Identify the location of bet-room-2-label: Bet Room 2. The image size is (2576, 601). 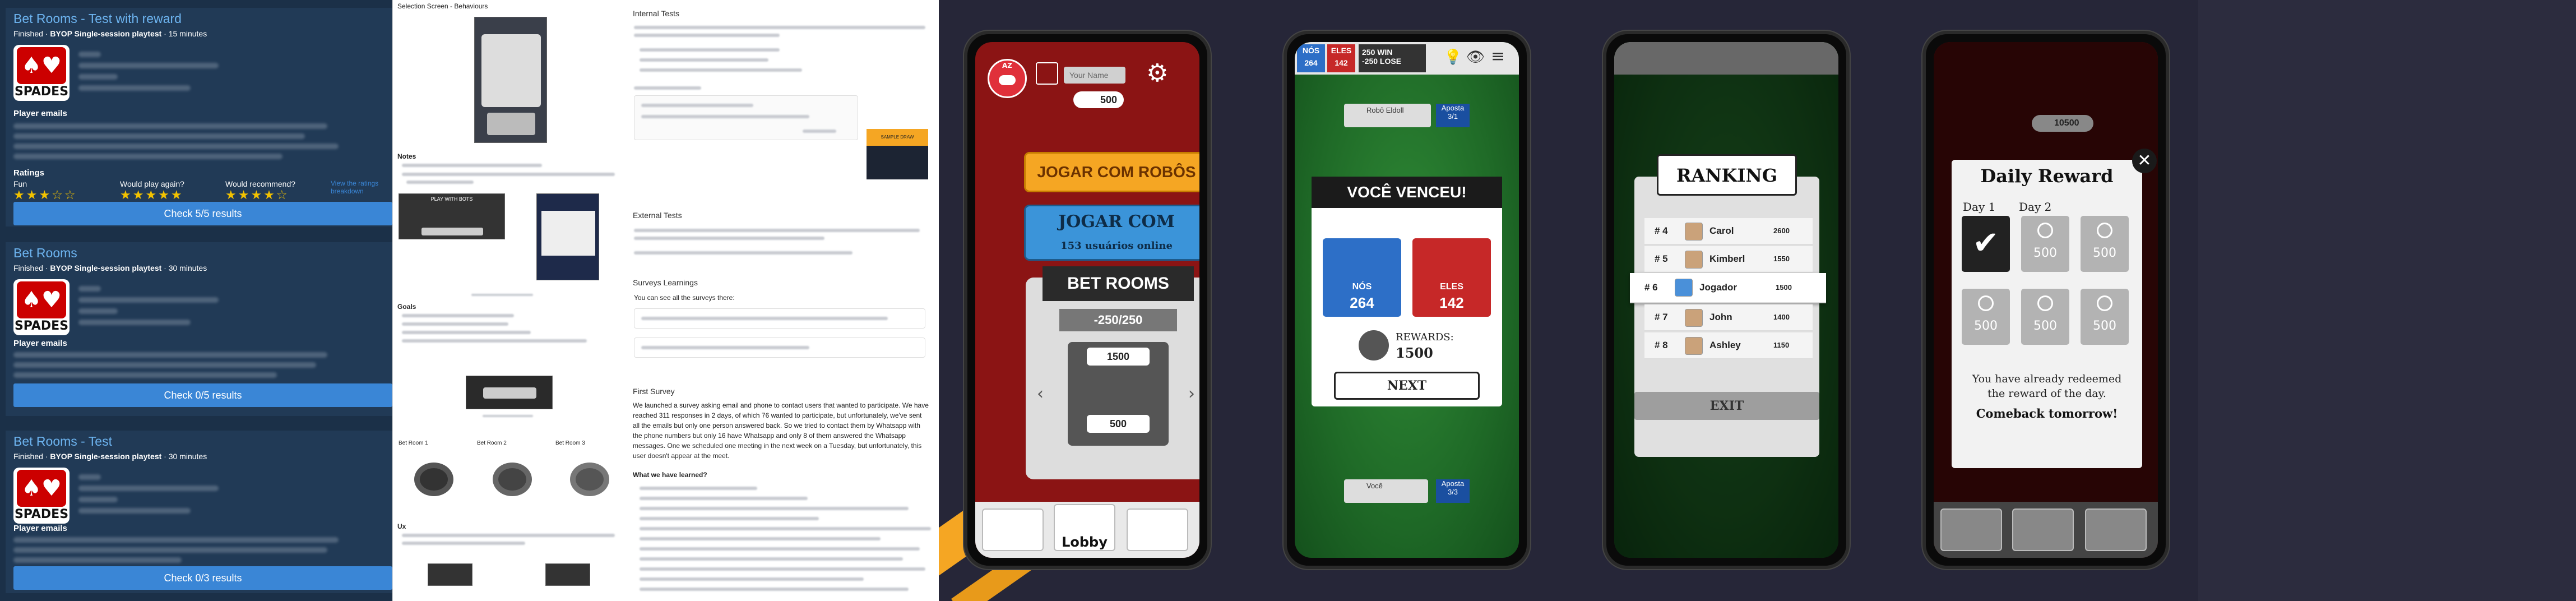
(492, 443).